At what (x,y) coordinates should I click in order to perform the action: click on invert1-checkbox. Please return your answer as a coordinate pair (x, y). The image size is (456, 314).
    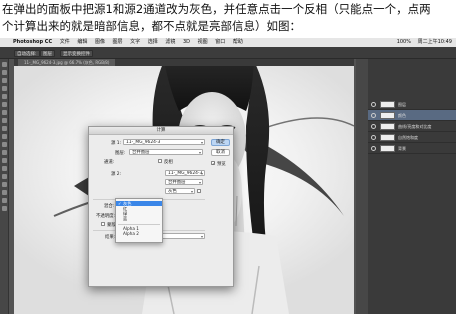
    Looking at the image, I should click on (160, 161).